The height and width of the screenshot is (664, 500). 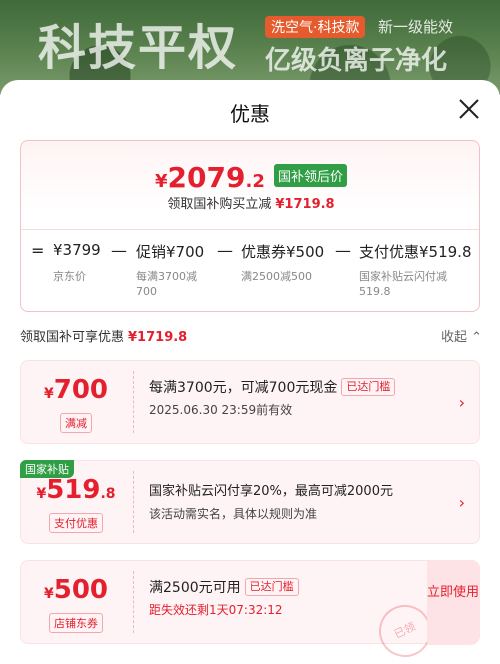 What do you see at coordinates (305, 204) in the screenshot?
I see `subsidy-summary-amount: ¥1719.8` at bounding box center [305, 204].